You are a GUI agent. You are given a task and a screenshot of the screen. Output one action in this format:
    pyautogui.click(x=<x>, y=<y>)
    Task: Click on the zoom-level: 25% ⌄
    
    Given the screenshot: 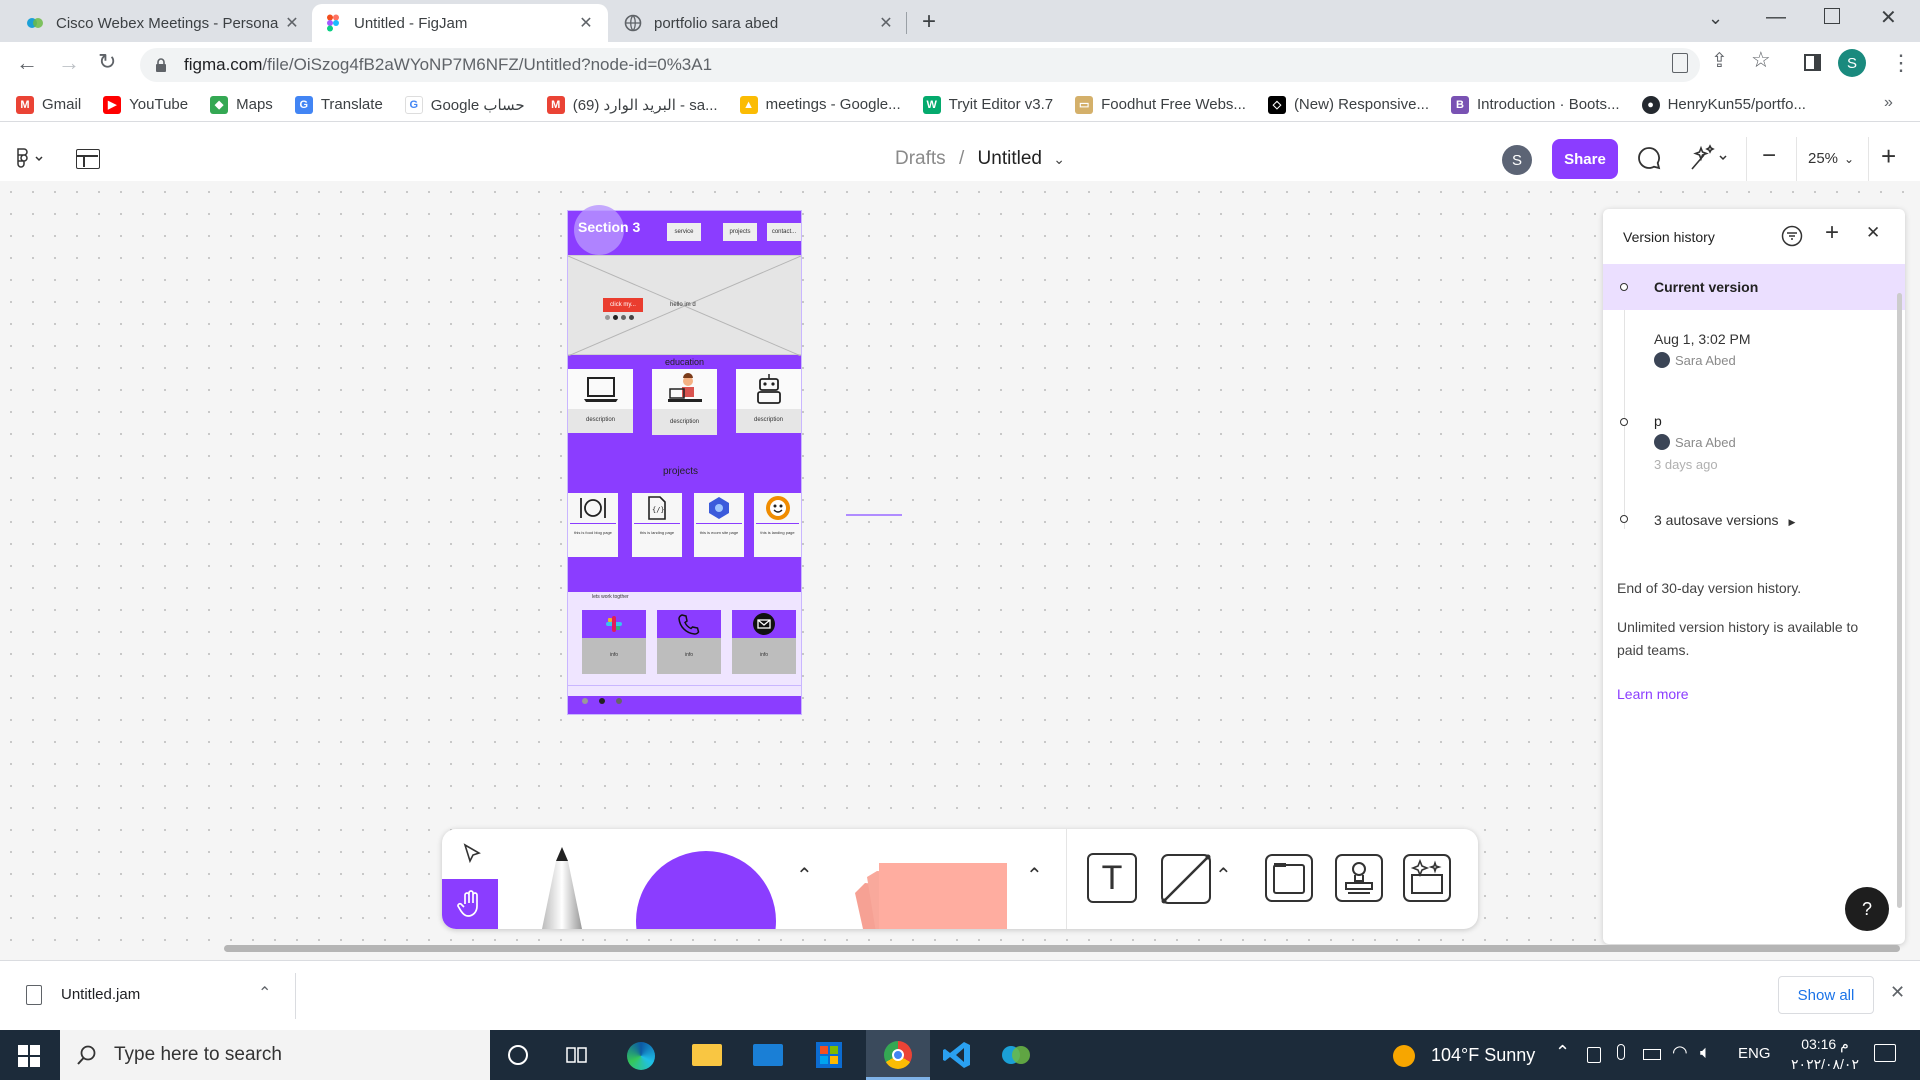 What is the action you would take?
    pyautogui.click(x=1831, y=158)
    